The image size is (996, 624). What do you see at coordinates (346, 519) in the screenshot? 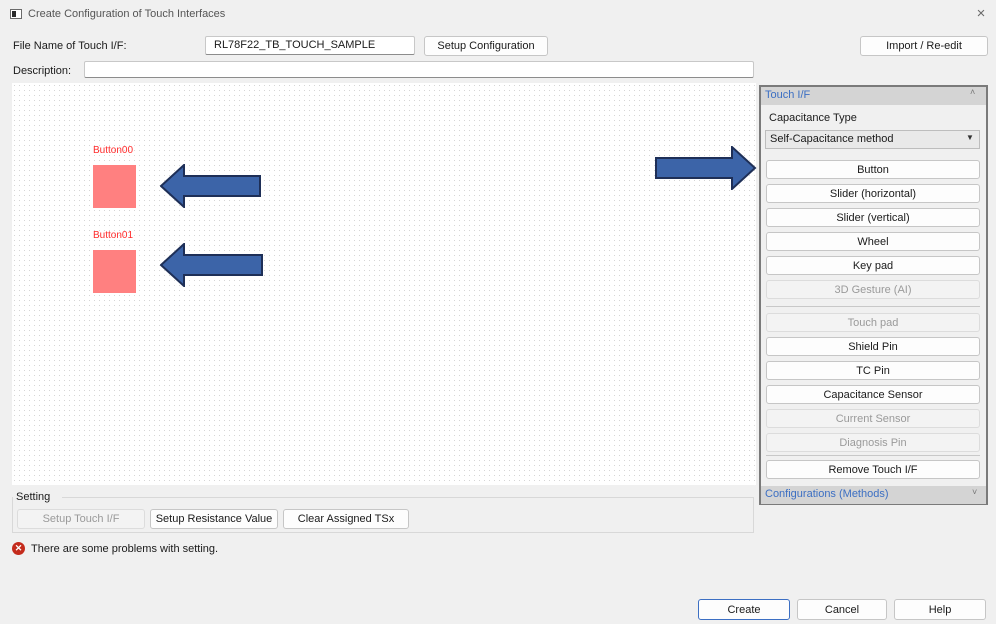
I see `clear-assigned-tsx-button: Clear Assigned TSx` at bounding box center [346, 519].